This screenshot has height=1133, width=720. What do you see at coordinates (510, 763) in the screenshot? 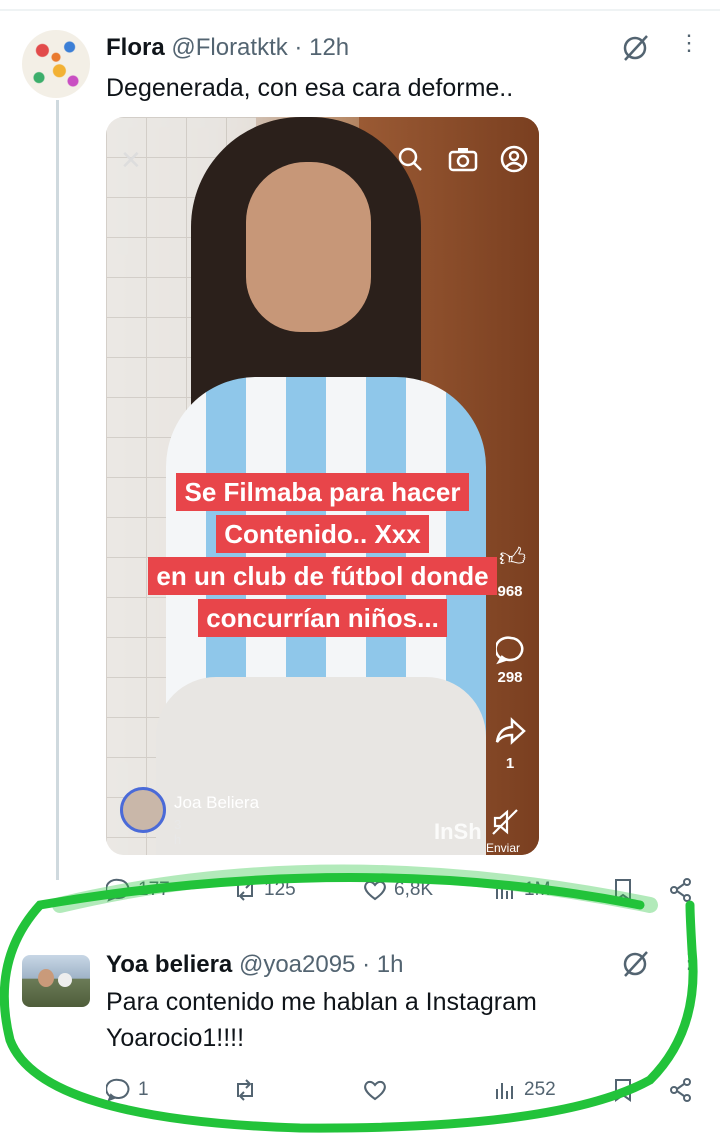
I see `video-share-count: 1` at bounding box center [510, 763].